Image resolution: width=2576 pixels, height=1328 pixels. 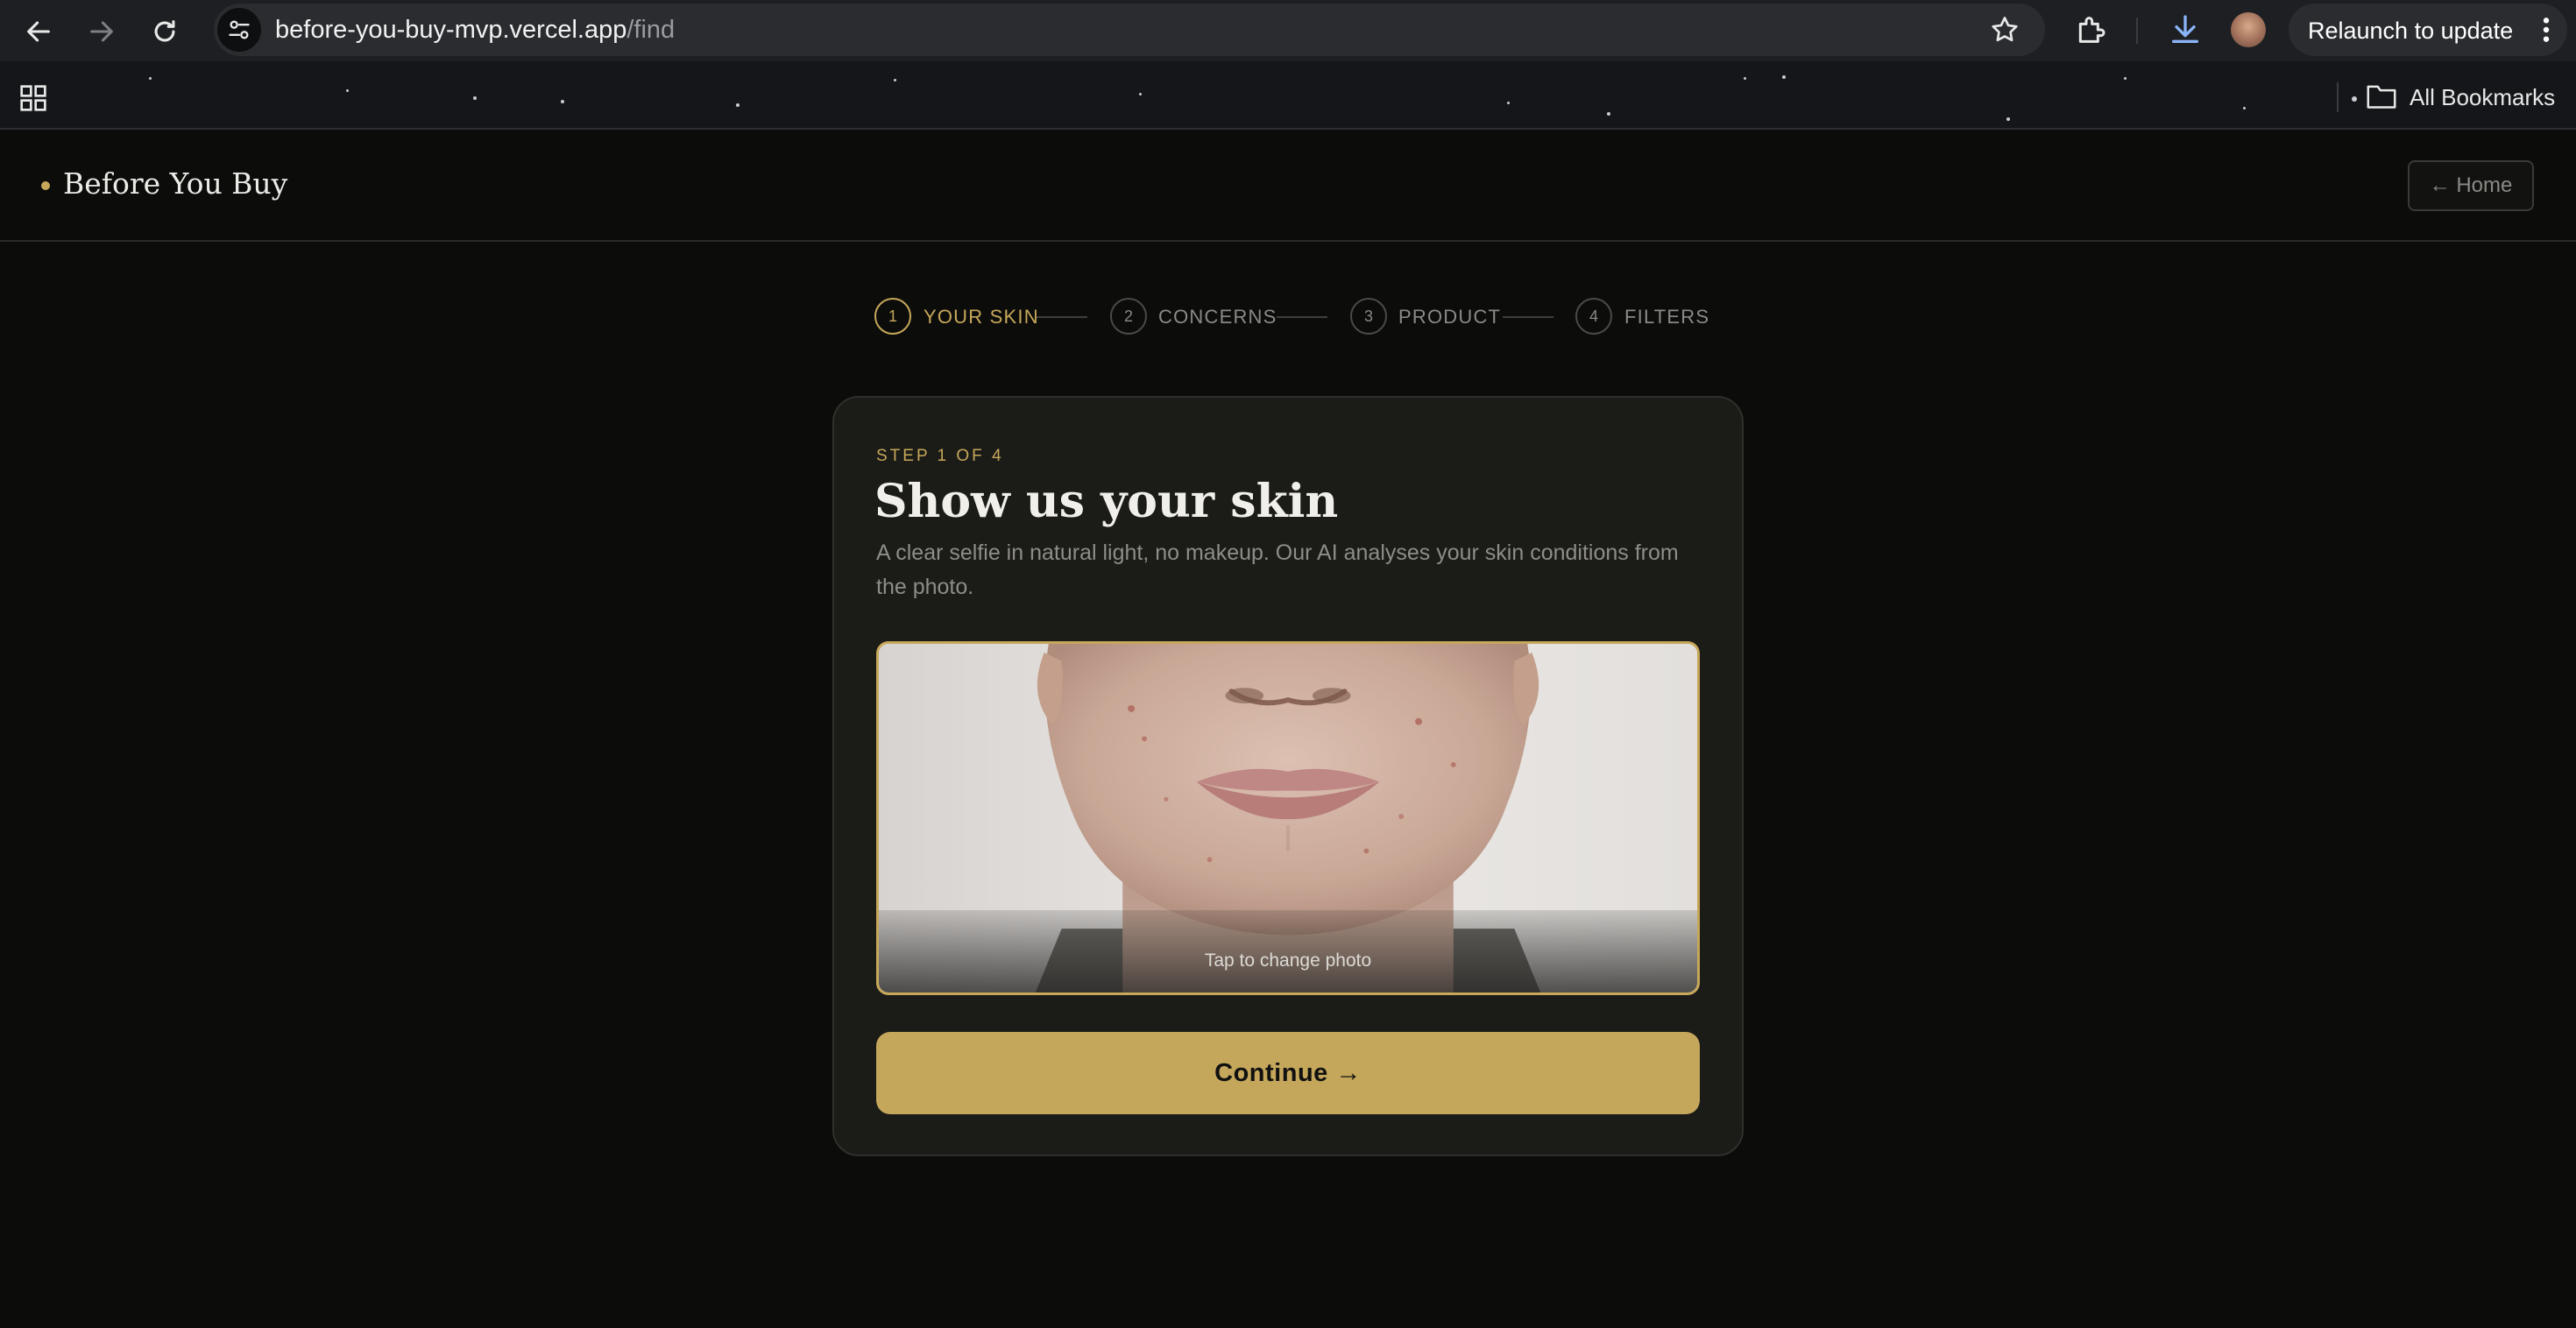 I want to click on url-host: before-you-buy-mvp.vercel.app, so click(x=451, y=30).